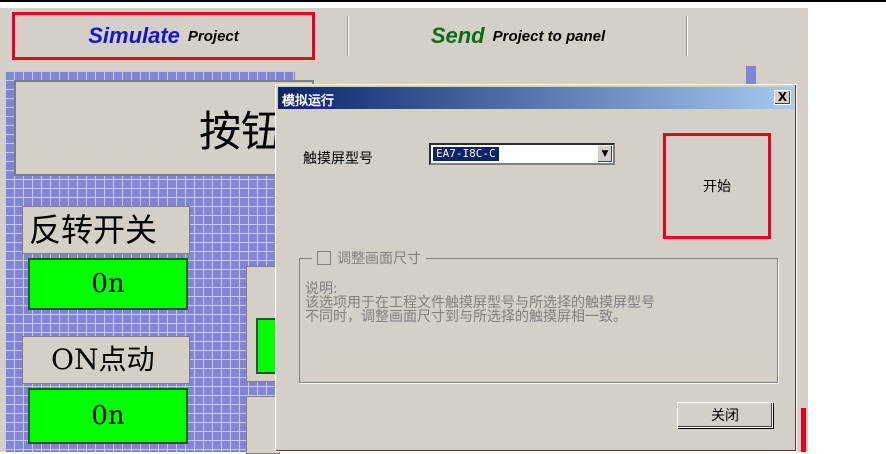 This screenshot has height=454, width=886. Describe the element at coordinates (466, 154) in the screenshot. I see `model-select-value: EA7-I8C-C` at that location.